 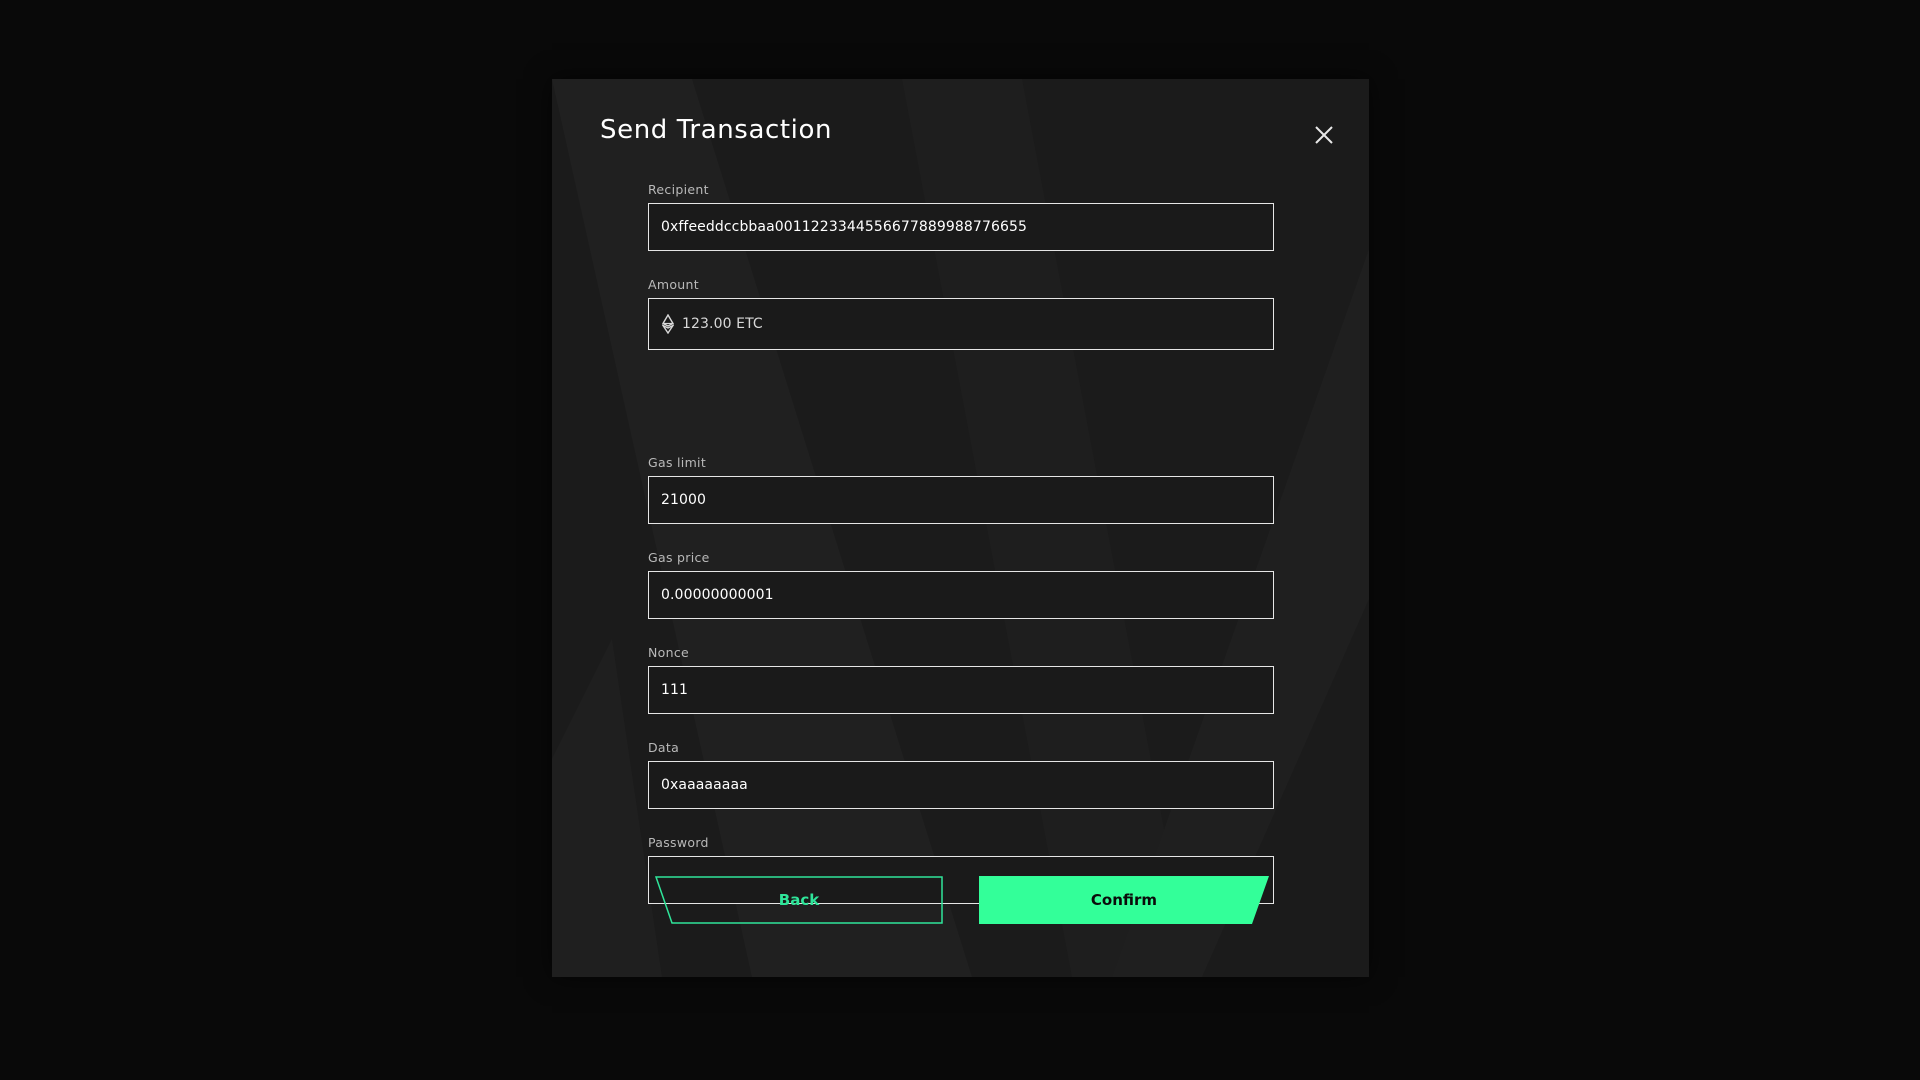 I want to click on close-button, so click(x=1324, y=135).